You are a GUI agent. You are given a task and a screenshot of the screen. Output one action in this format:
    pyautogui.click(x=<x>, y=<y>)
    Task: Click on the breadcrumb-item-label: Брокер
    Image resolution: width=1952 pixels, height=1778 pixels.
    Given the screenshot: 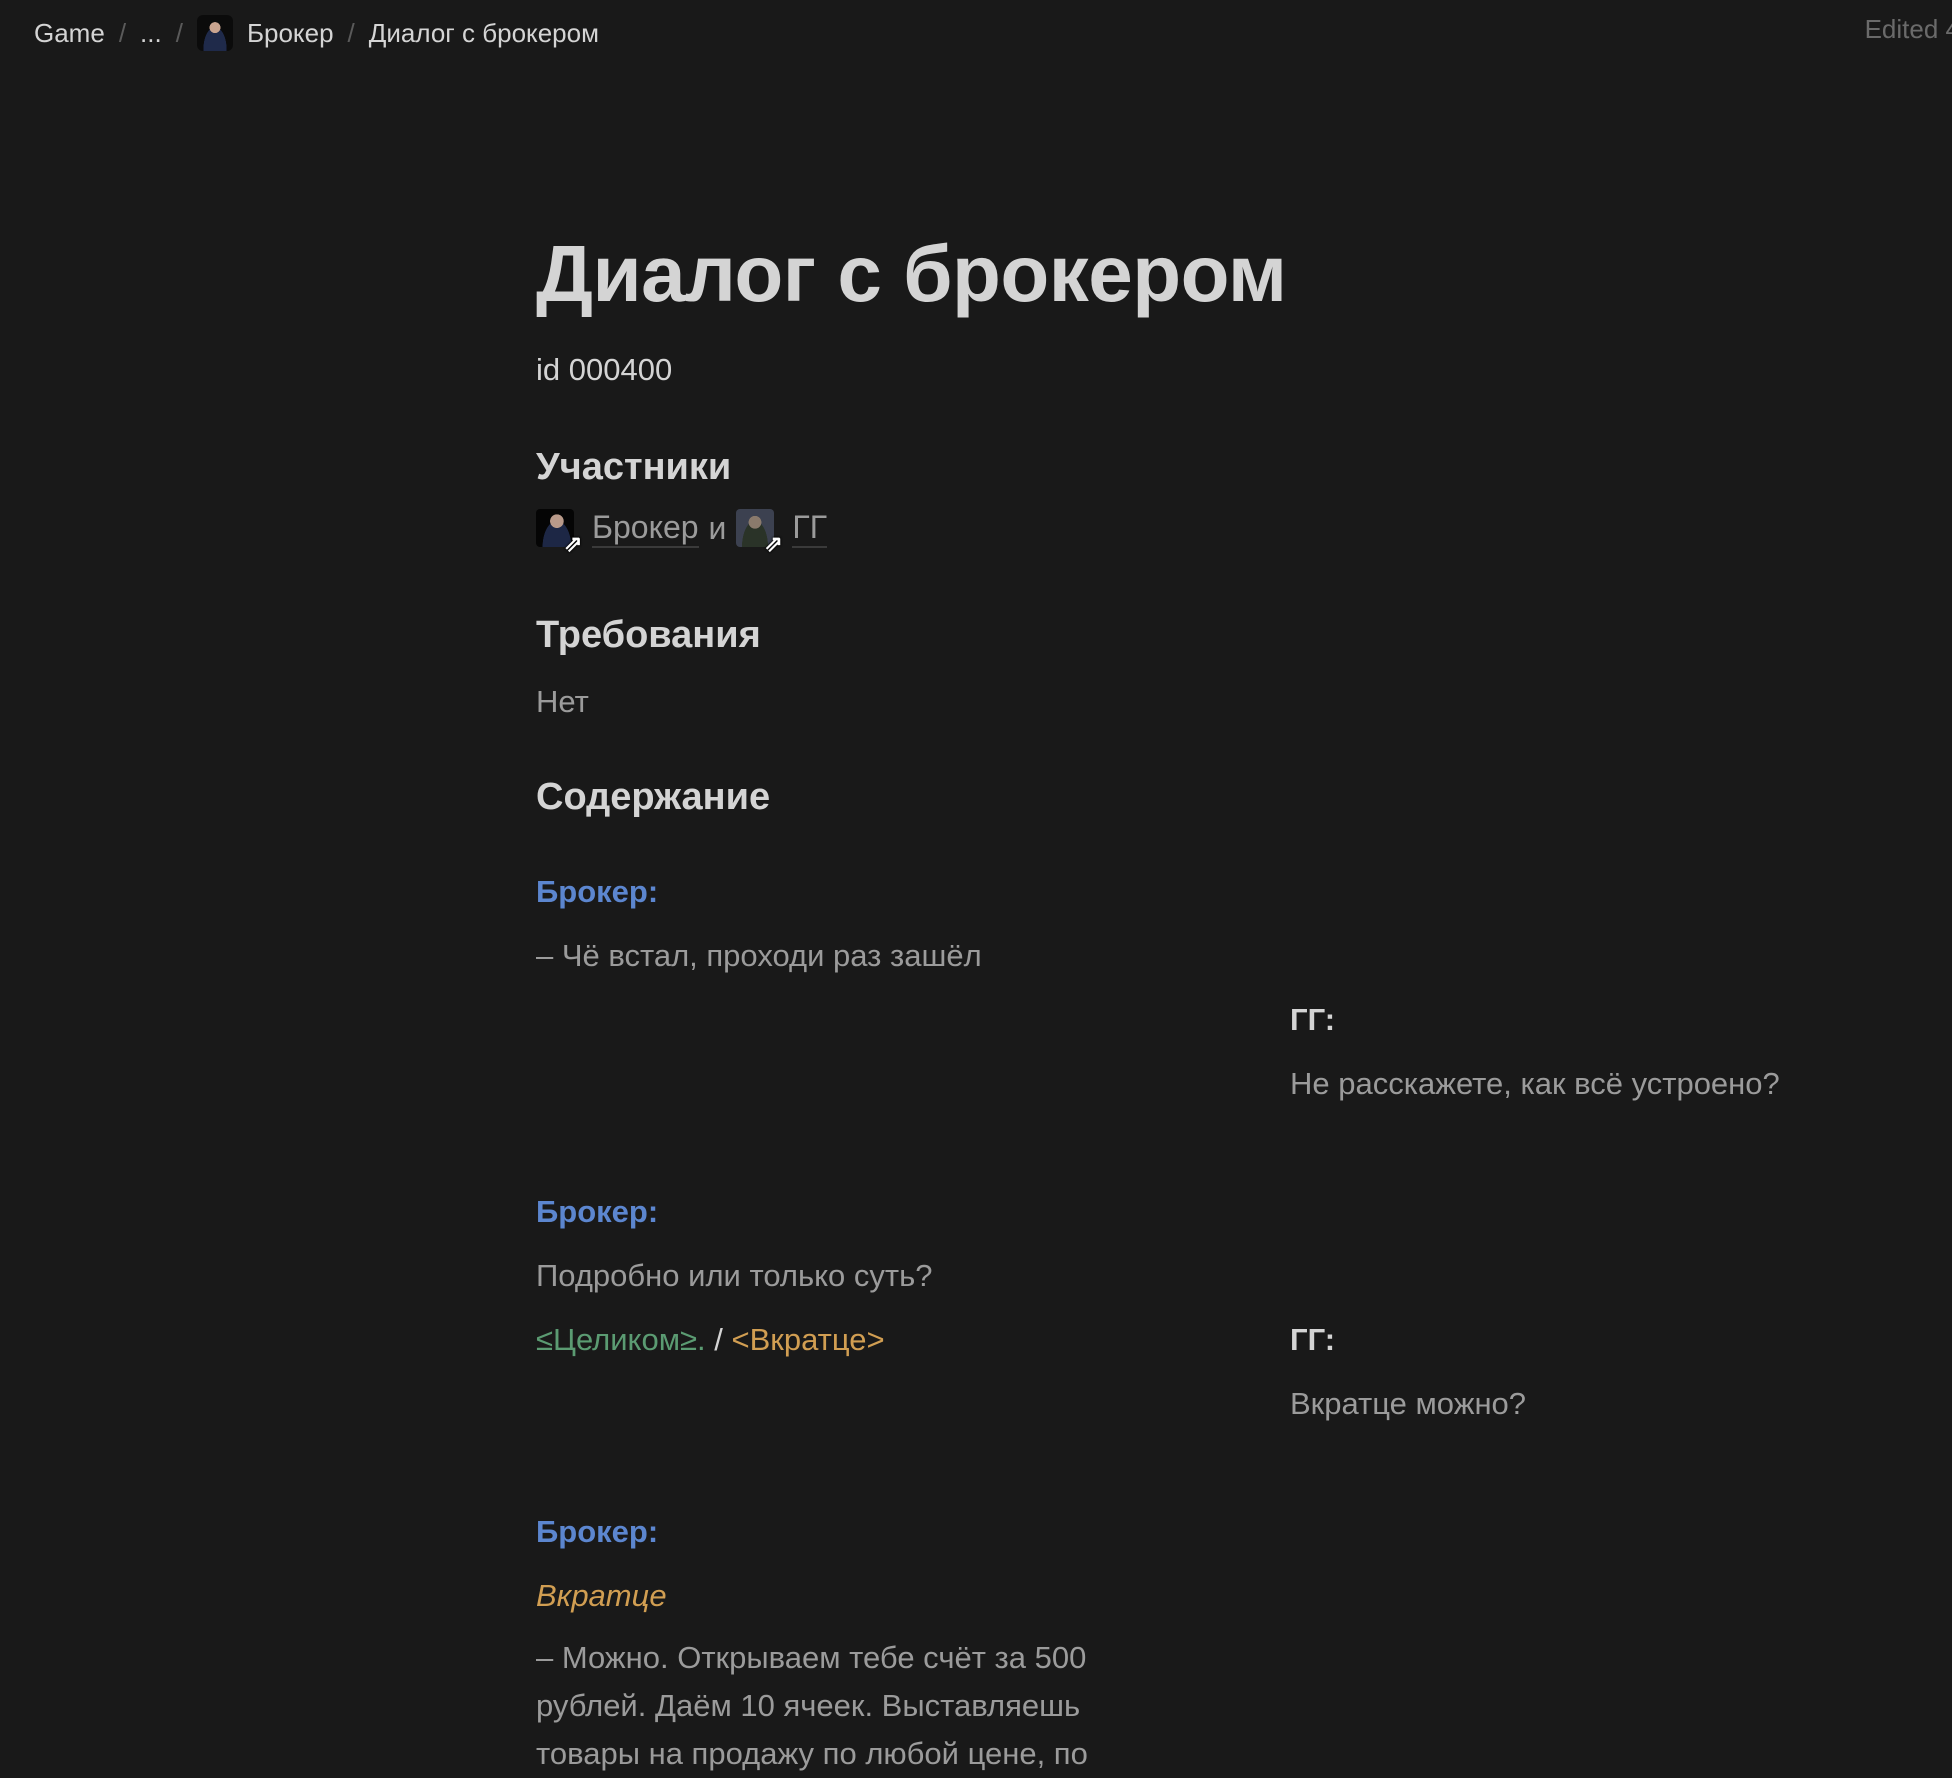 What is the action you would take?
    pyautogui.click(x=290, y=32)
    